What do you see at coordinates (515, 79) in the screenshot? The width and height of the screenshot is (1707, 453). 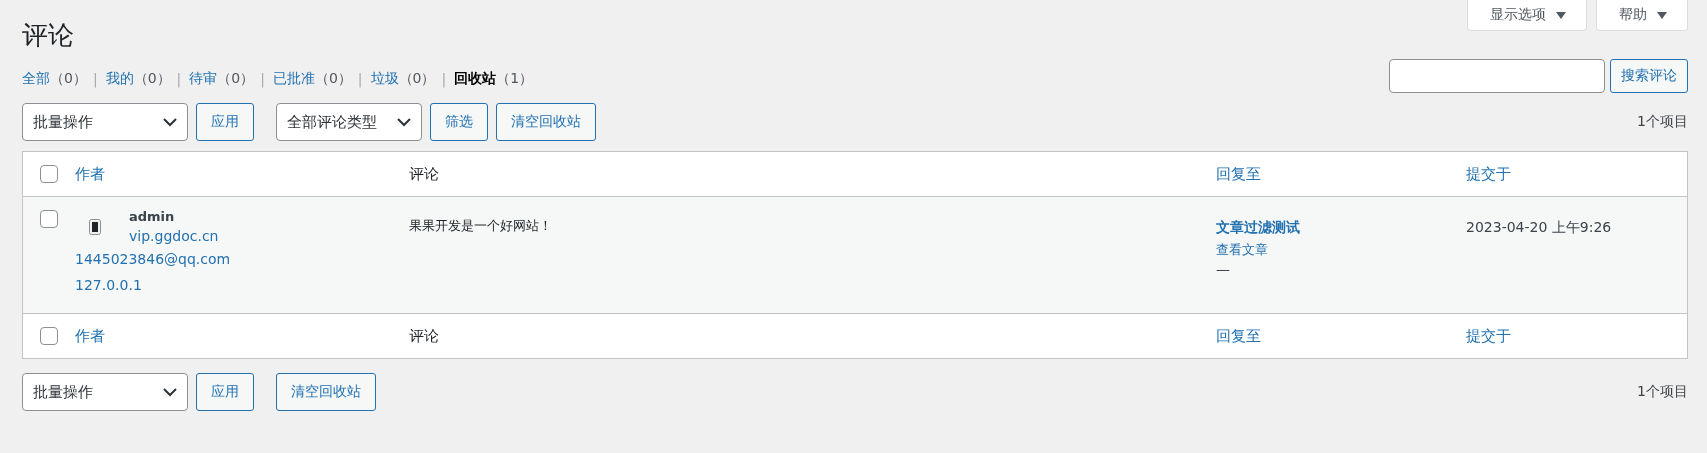 I see `view-count: （1）` at bounding box center [515, 79].